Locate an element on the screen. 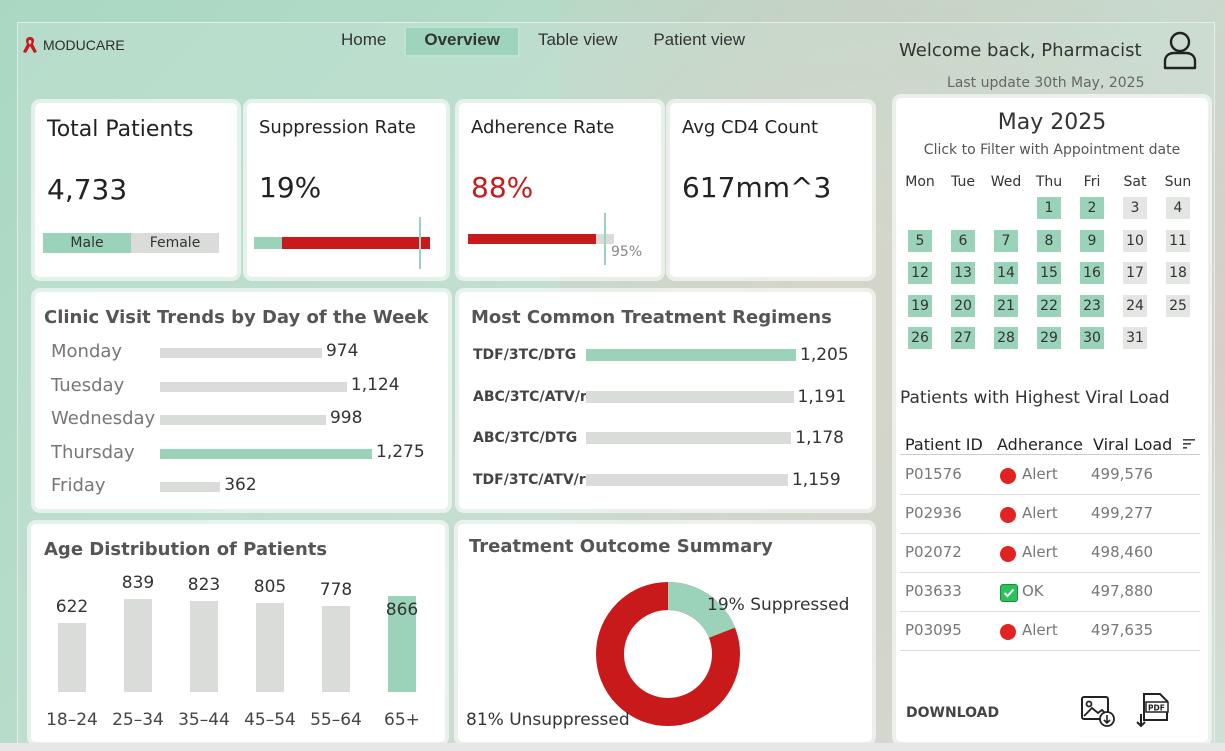  visit-day-label: Friday is located at coordinates (78, 485).